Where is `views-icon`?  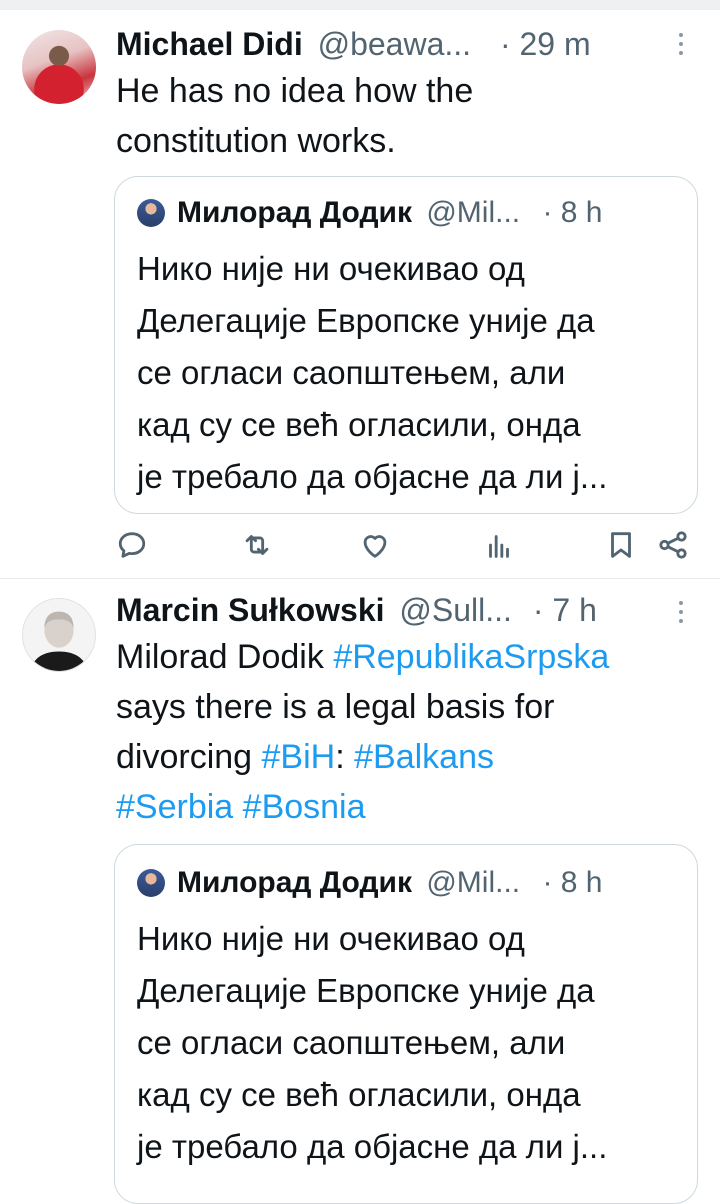 views-icon is located at coordinates (499, 545).